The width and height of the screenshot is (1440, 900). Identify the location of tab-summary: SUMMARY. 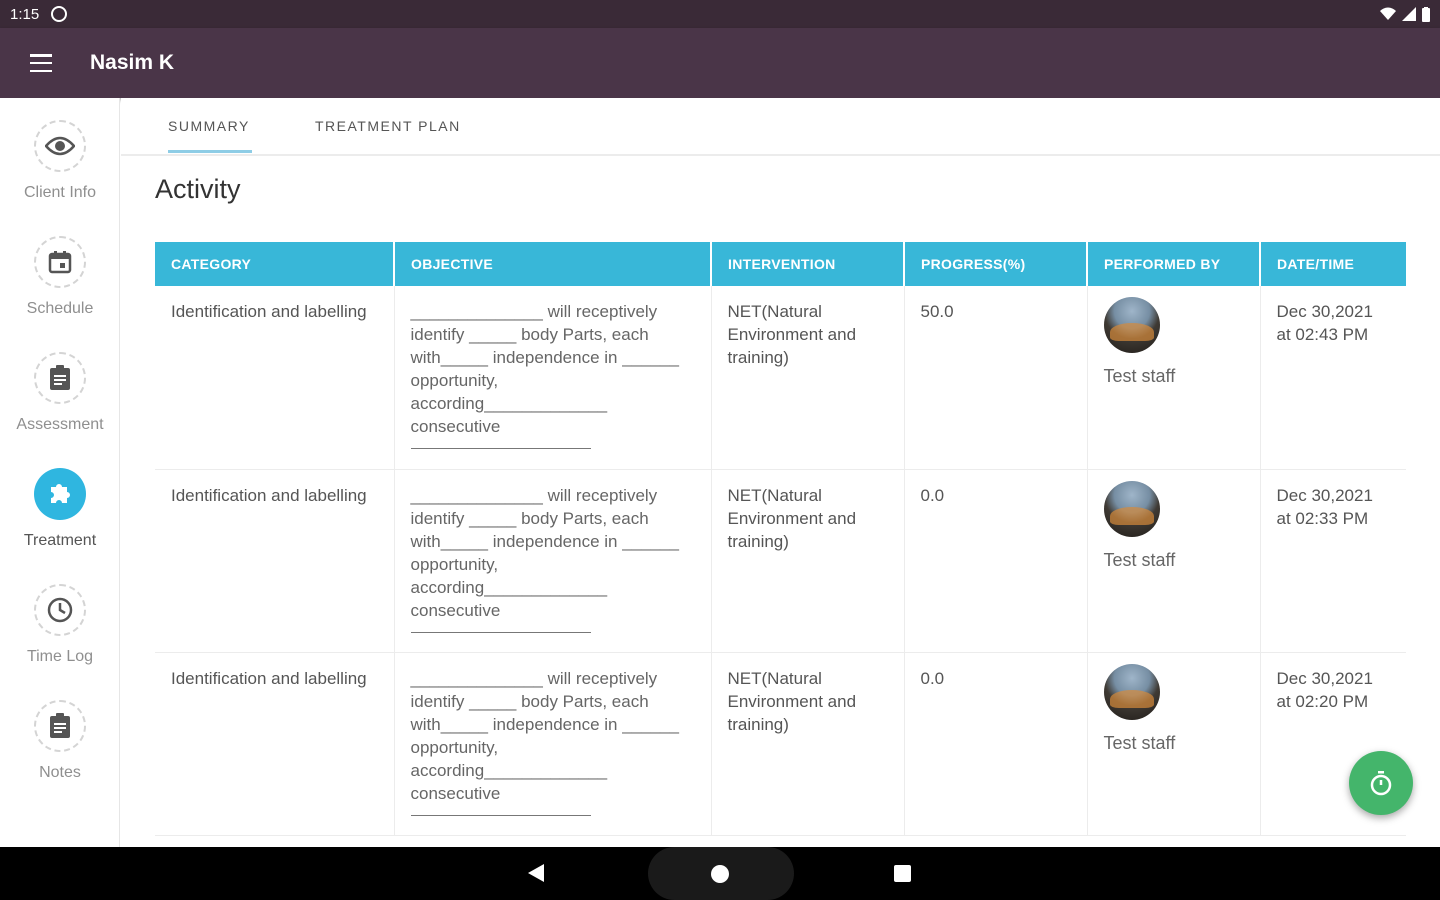
(209, 126).